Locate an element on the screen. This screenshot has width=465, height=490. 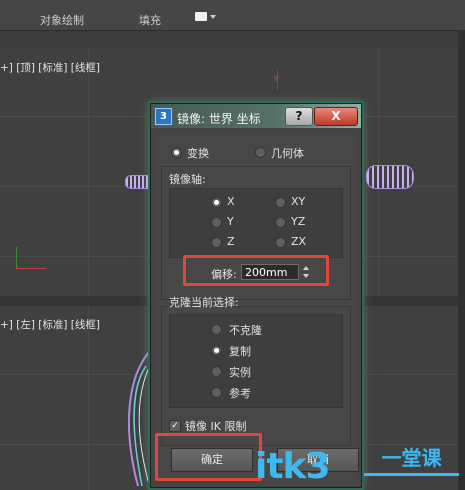
radio-axis-xy is located at coordinates (280, 202).